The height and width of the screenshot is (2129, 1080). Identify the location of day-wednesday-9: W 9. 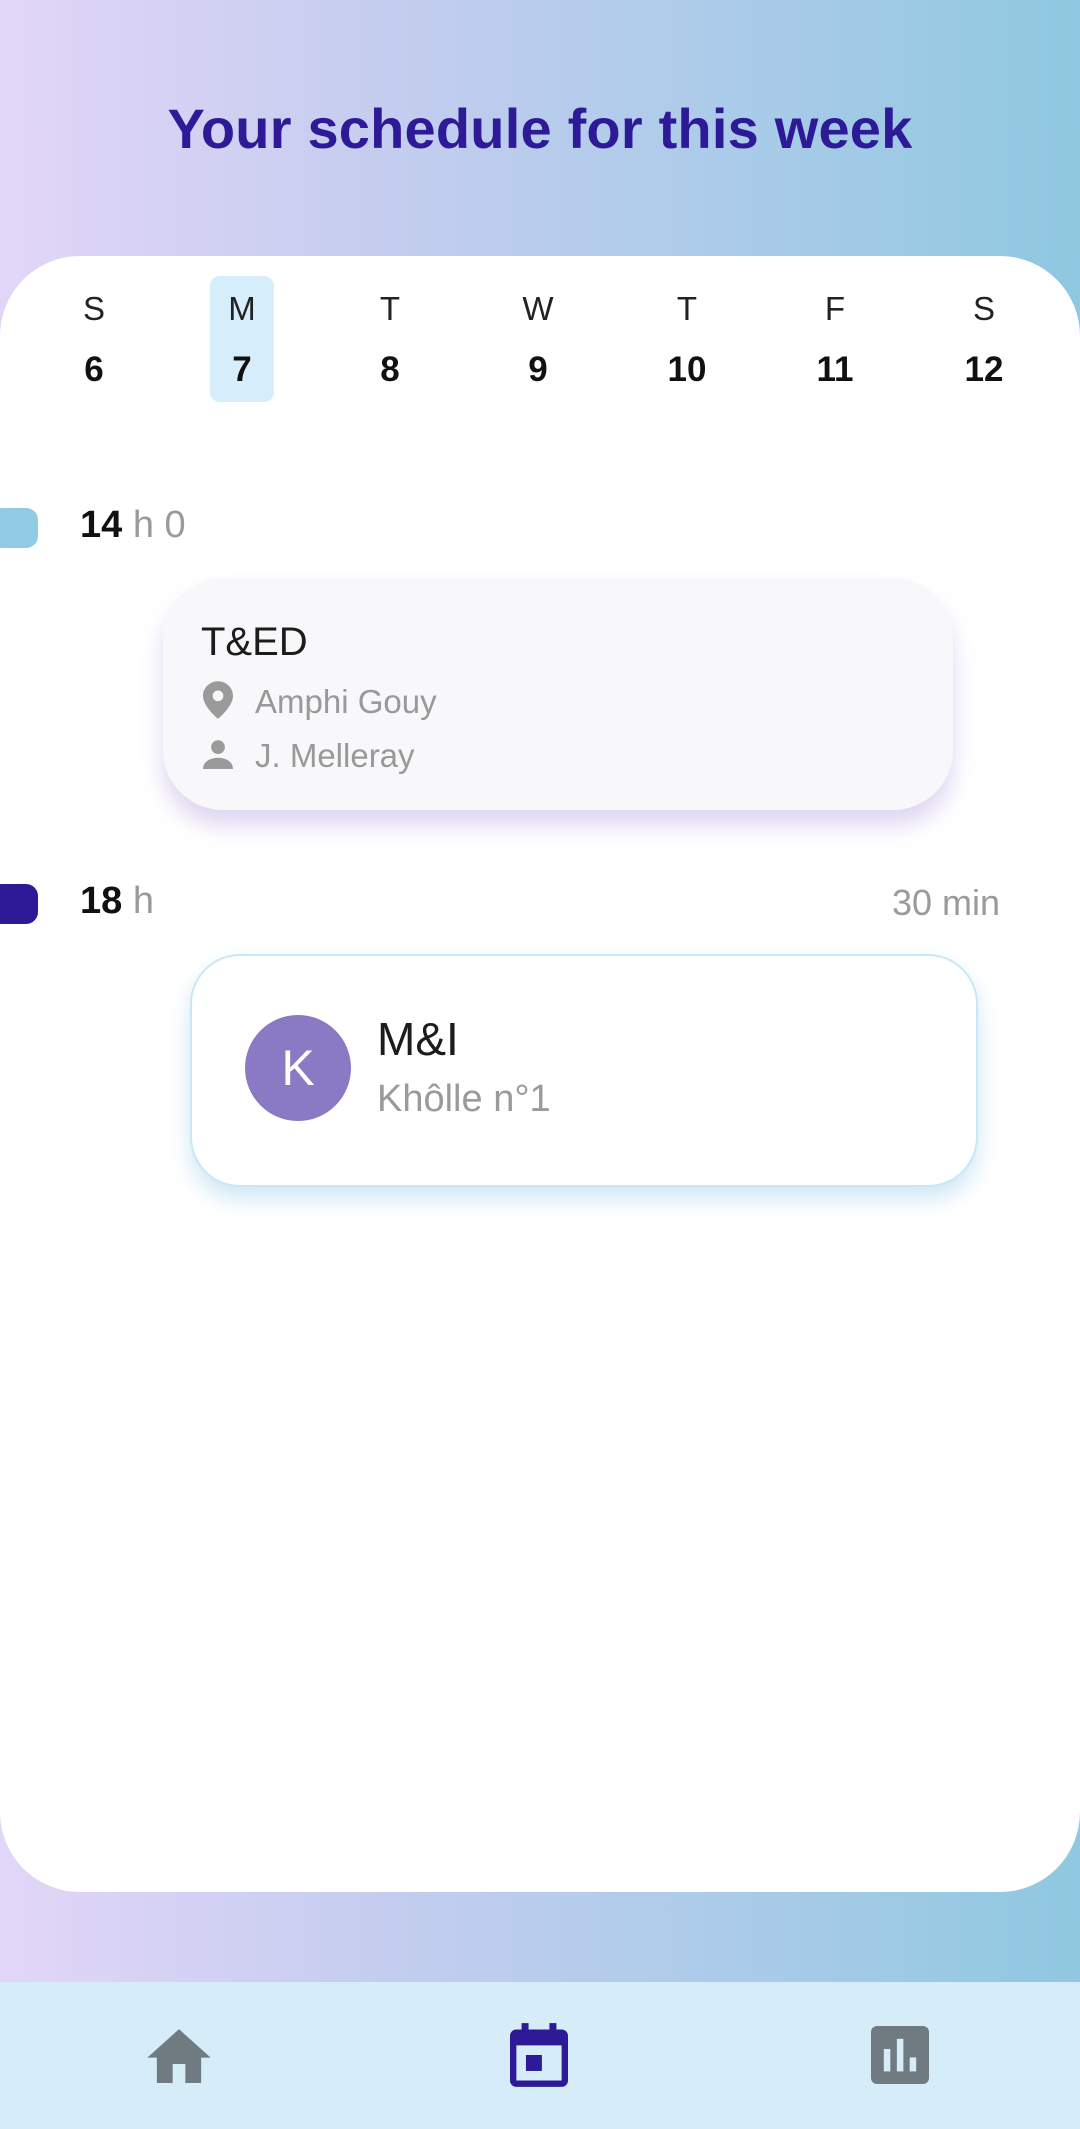
(538, 339).